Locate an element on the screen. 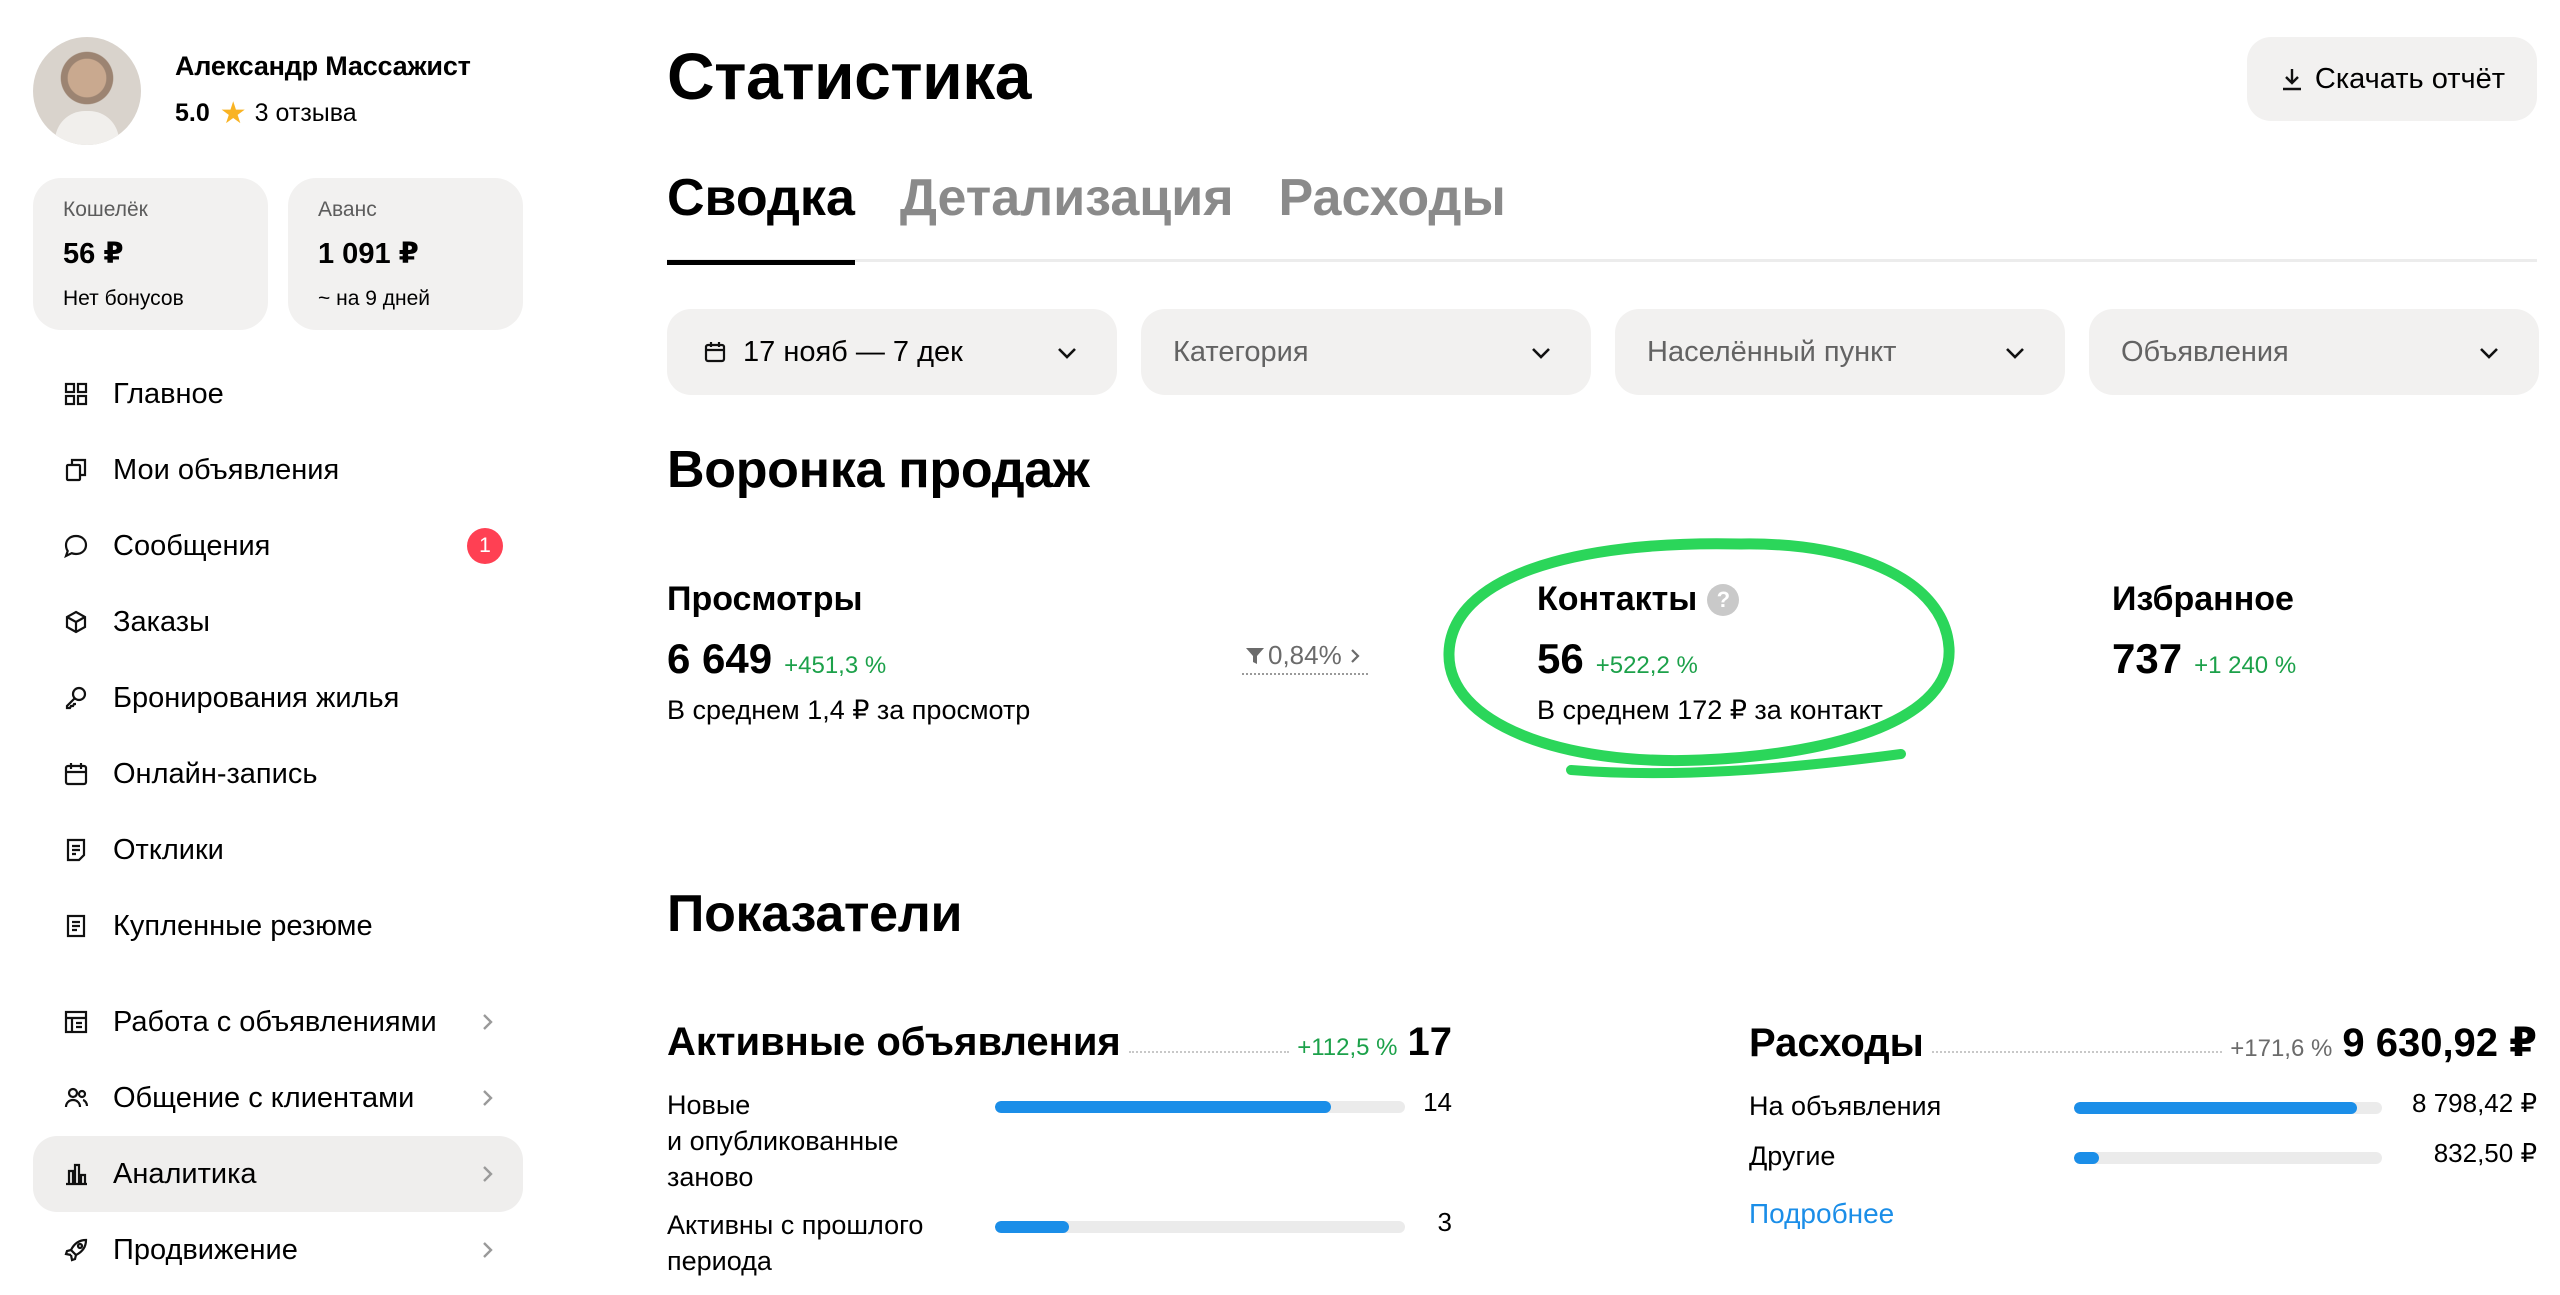 This screenshot has width=2560, height=1295. row-label: Новые и опубликованные заново is located at coordinates (783, 1141).